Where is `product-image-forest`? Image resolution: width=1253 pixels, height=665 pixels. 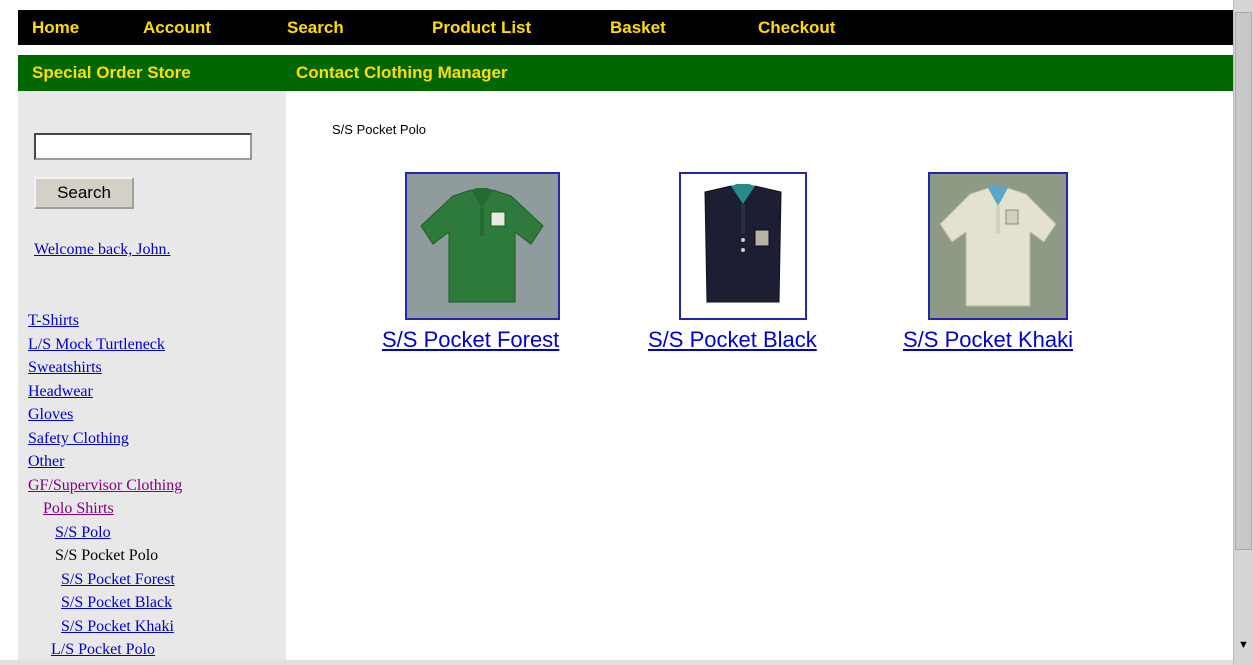
product-image-forest is located at coordinates (482, 246).